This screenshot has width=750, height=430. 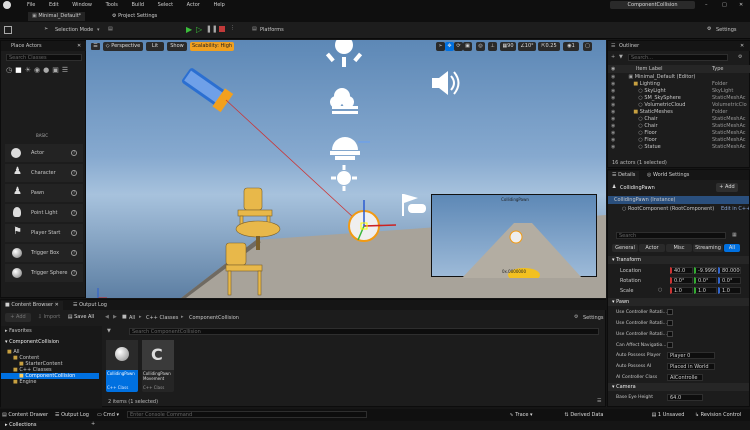 I want to click on auto-possess-player-select: Player 0, so click(x=691, y=355).